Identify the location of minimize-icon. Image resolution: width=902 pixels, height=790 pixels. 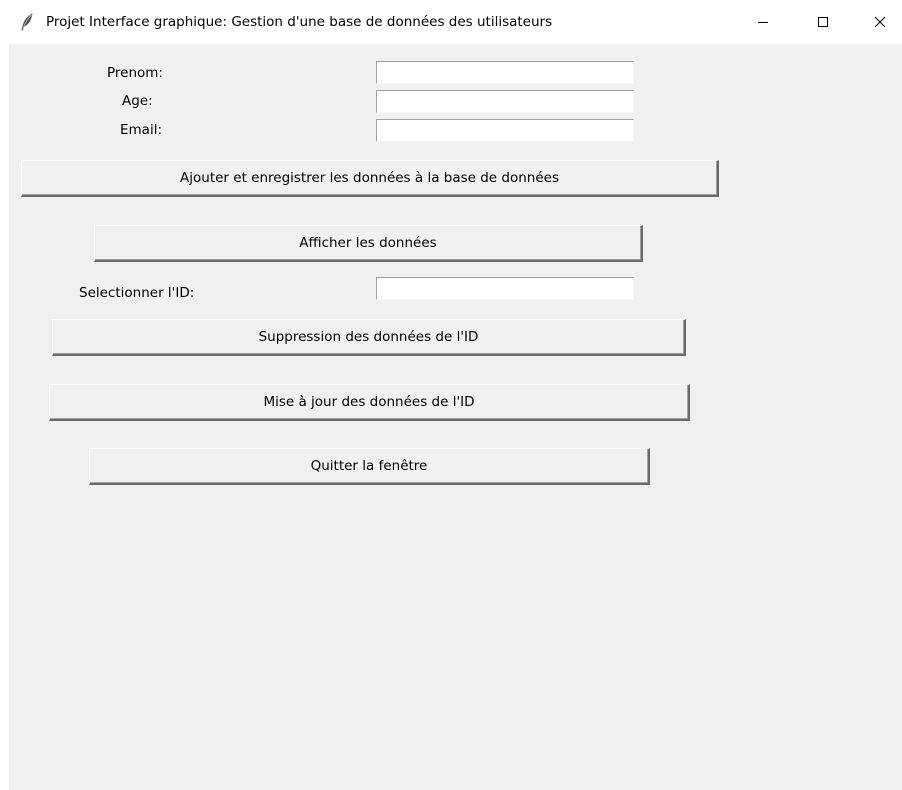
(763, 22).